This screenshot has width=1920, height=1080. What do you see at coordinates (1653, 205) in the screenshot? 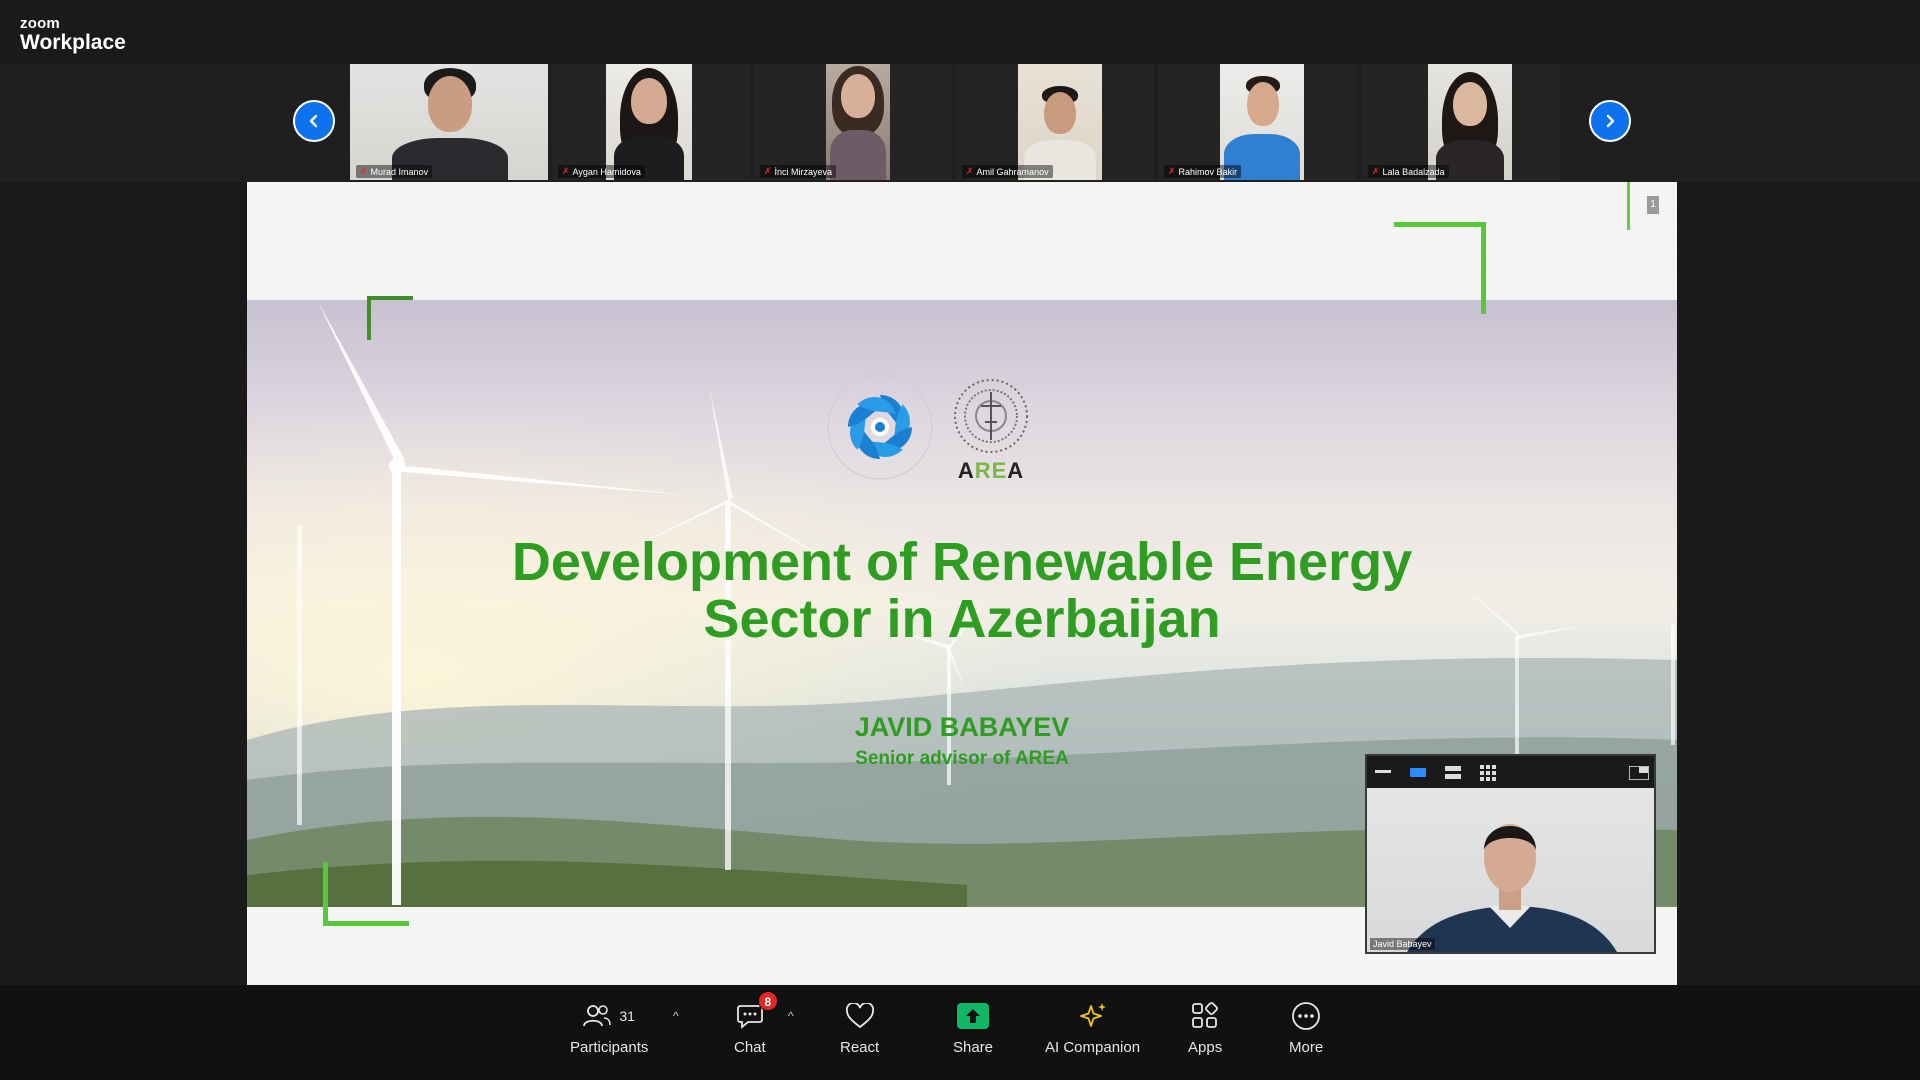
I see `slide-page-number: 1` at bounding box center [1653, 205].